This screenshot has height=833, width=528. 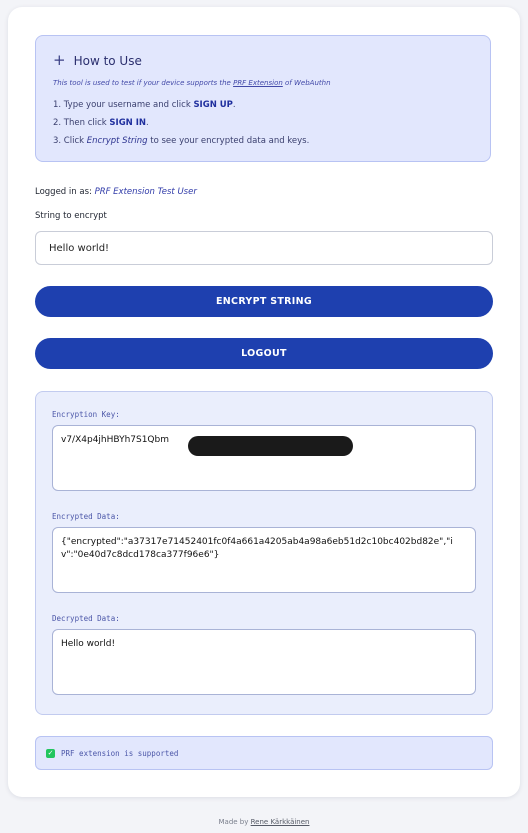 I want to click on check-icon: ✓, so click(x=50, y=753).